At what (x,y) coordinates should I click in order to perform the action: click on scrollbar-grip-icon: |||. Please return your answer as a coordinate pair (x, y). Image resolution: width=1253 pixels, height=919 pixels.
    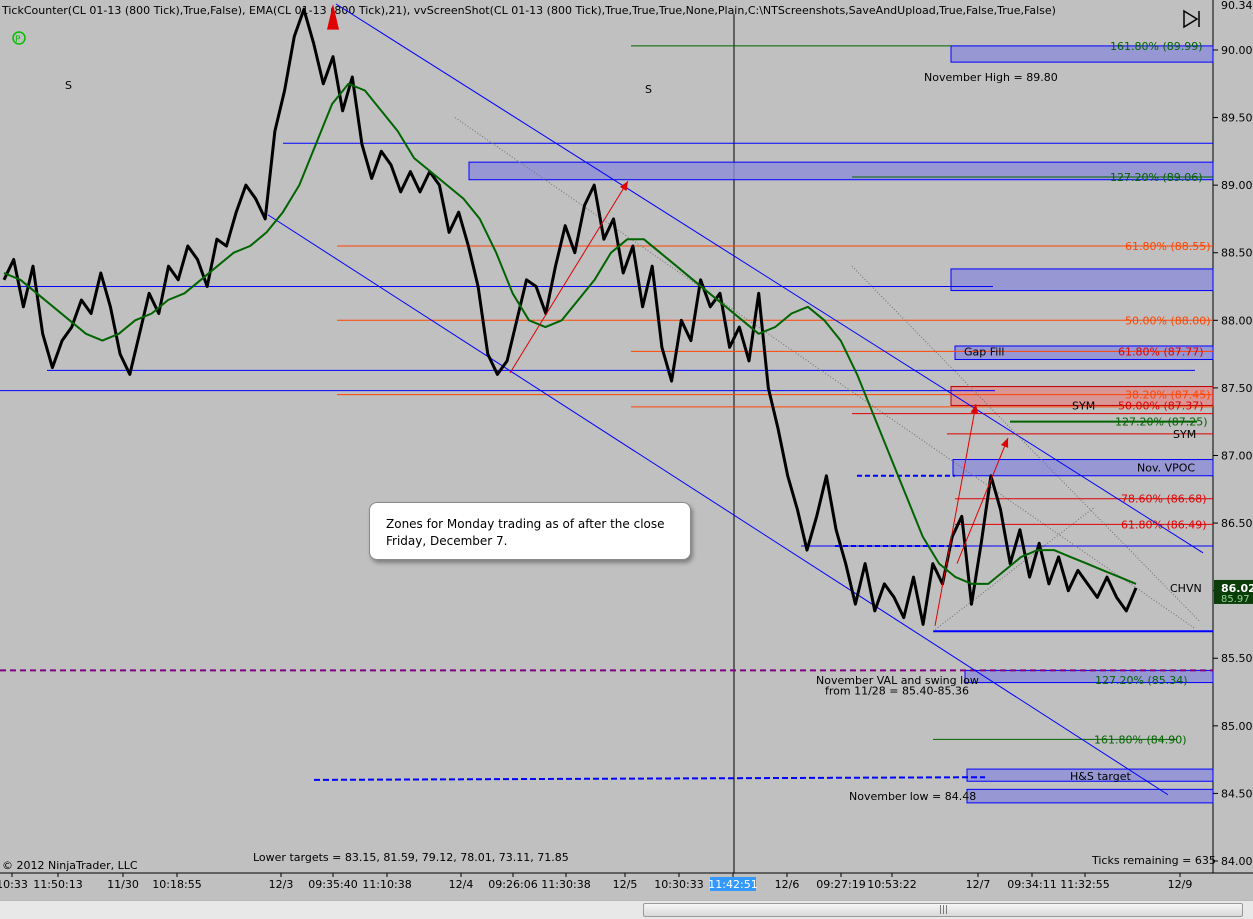
    Looking at the image, I should click on (944, 910).